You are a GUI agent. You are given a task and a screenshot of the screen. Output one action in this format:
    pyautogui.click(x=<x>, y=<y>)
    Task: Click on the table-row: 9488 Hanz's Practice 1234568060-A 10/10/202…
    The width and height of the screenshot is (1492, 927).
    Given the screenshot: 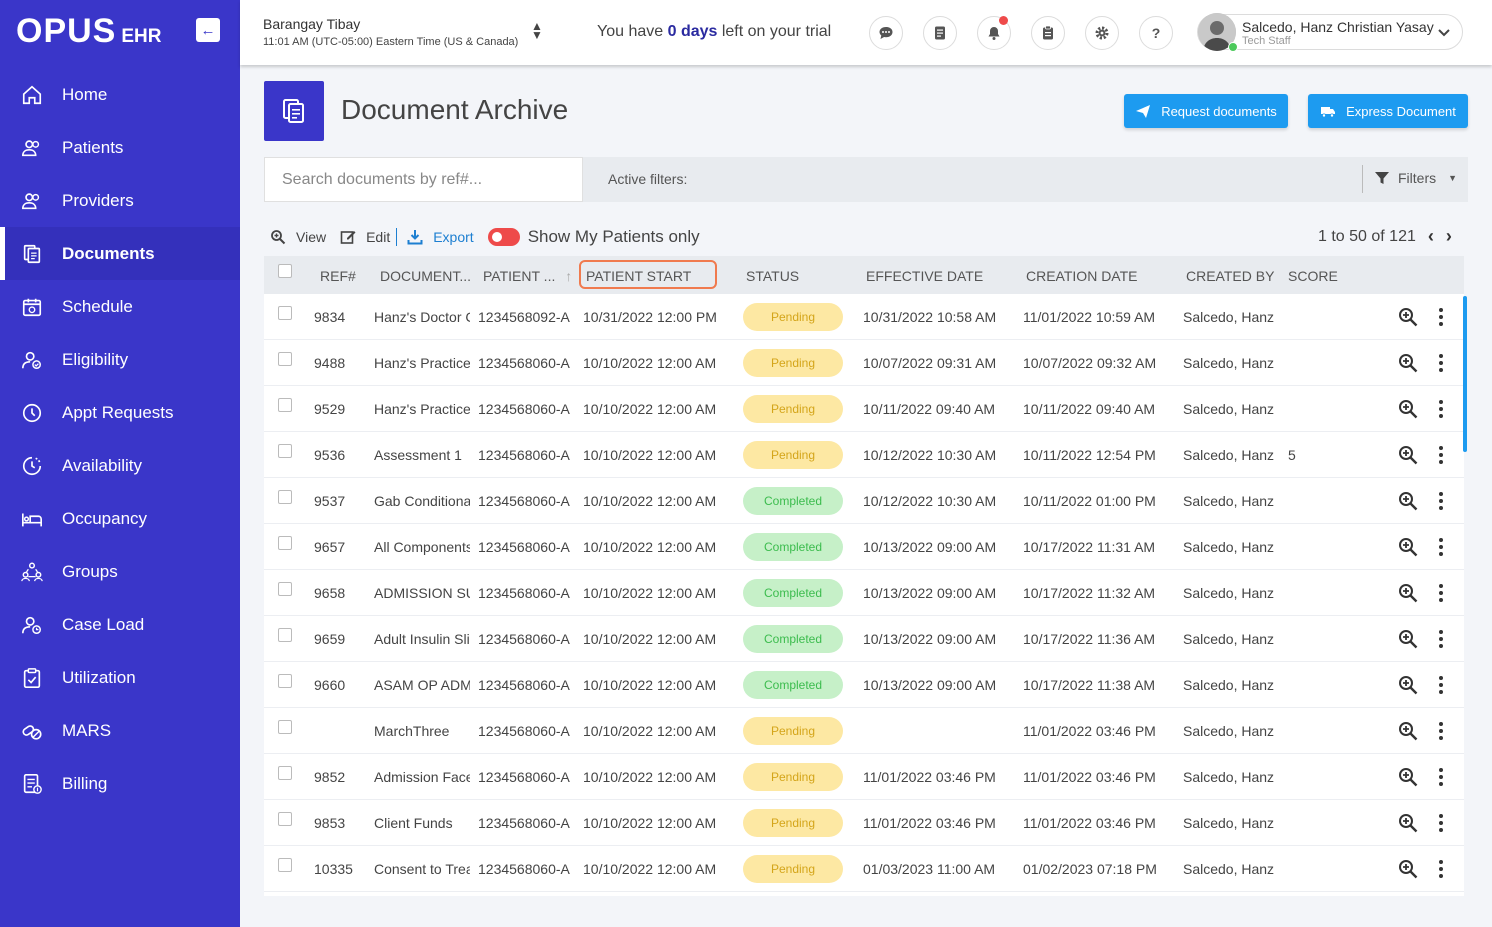 What is the action you would take?
    pyautogui.click(x=864, y=363)
    